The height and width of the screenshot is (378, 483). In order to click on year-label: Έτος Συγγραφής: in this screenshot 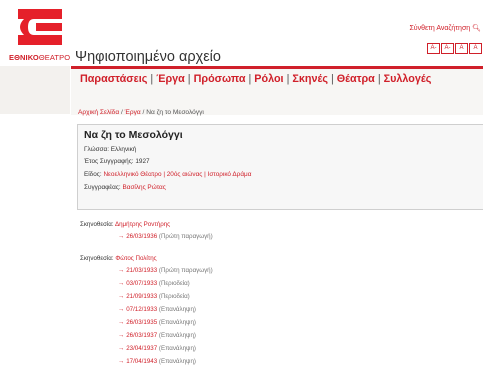, I will do `click(109, 161)`.